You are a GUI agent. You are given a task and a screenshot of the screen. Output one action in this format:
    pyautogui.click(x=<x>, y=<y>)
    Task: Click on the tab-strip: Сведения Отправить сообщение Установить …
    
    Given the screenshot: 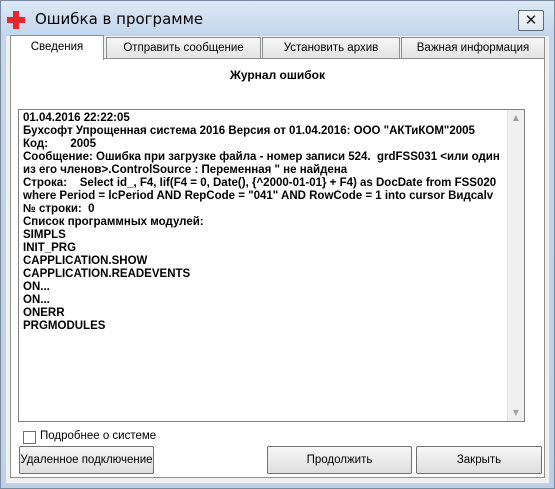 What is the action you would take?
    pyautogui.click(x=278, y=47)
    